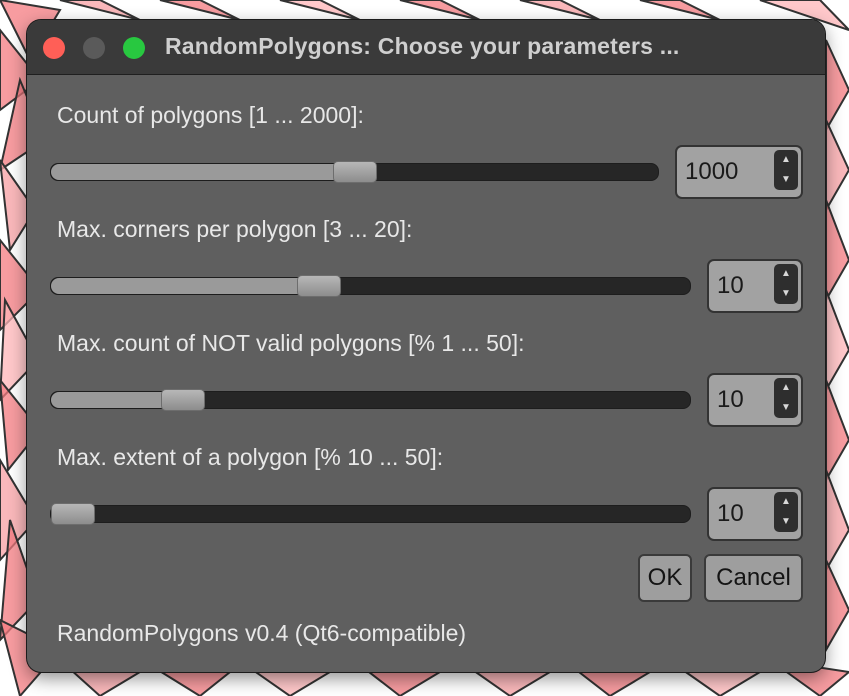  I want to click on zoom-button, so click(134, 48).